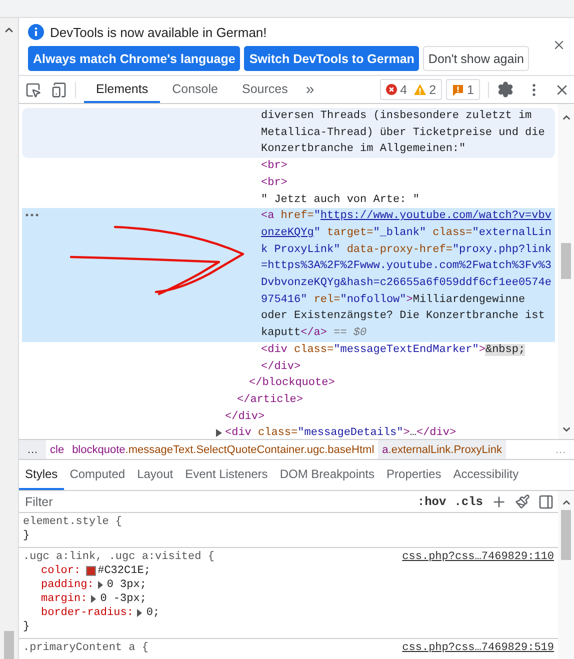  I want to click on more-tabs-button: », so click(310, 89).